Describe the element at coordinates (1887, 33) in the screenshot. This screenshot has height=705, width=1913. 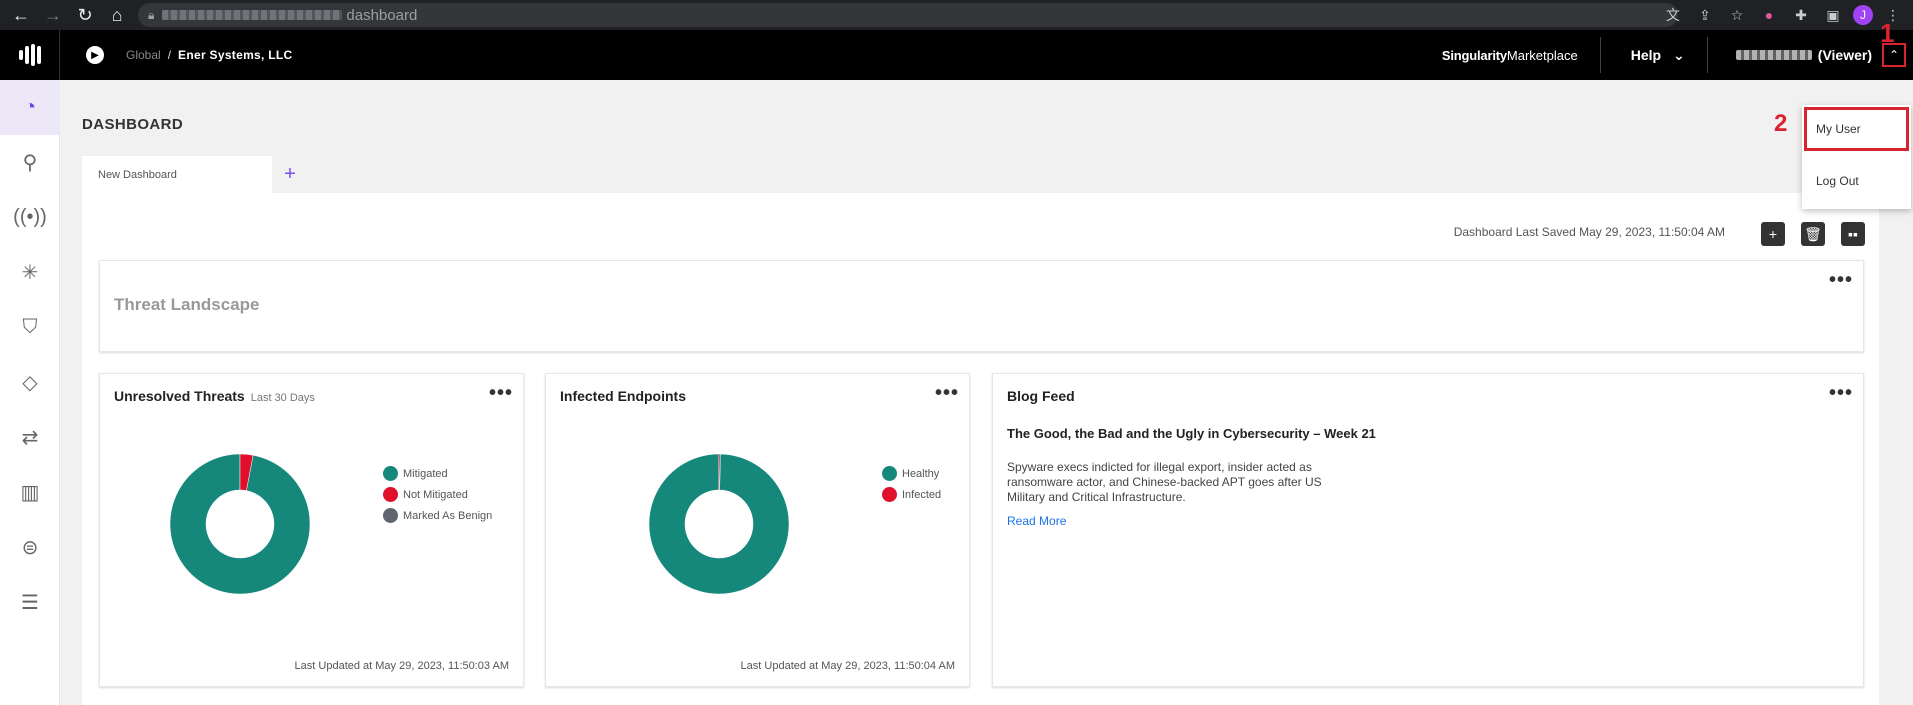
I see `annotation-step-1: 1` at that location.